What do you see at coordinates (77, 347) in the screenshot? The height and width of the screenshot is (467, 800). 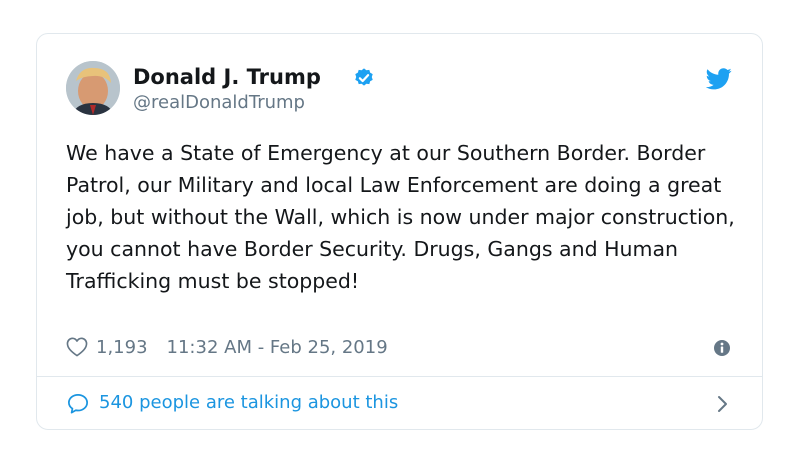 I see `heart-icon` at bounding box center [77, 347].